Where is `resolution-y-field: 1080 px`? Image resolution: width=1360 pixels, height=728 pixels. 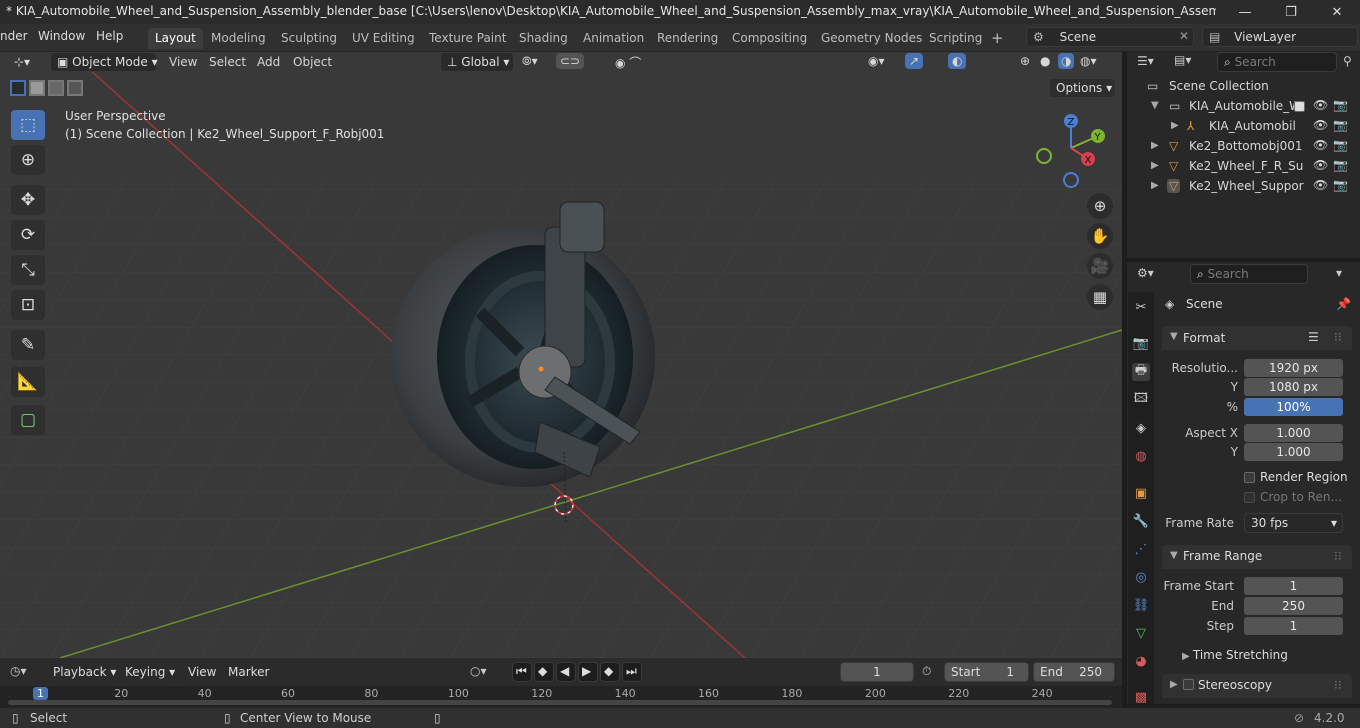 resolution-y-field: 1080 px is located at coordinates (1293, 387).